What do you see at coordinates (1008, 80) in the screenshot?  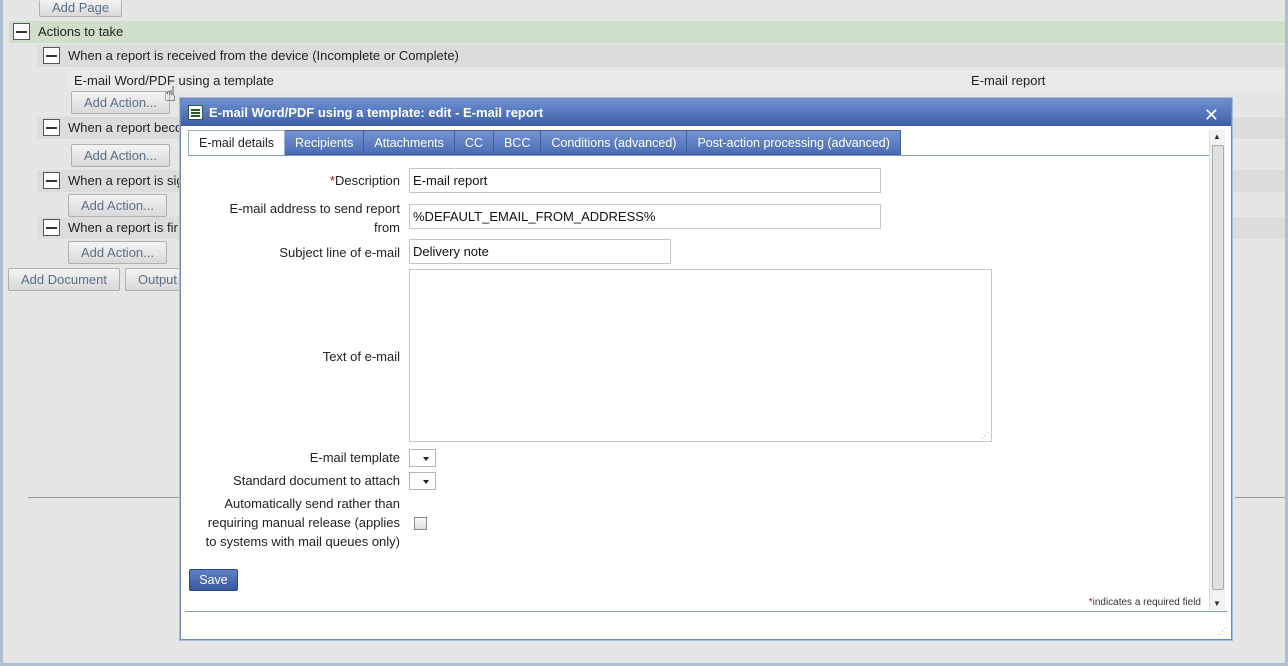 I see `action-row-value: E-mail report` at bounding box center [1008, 80].